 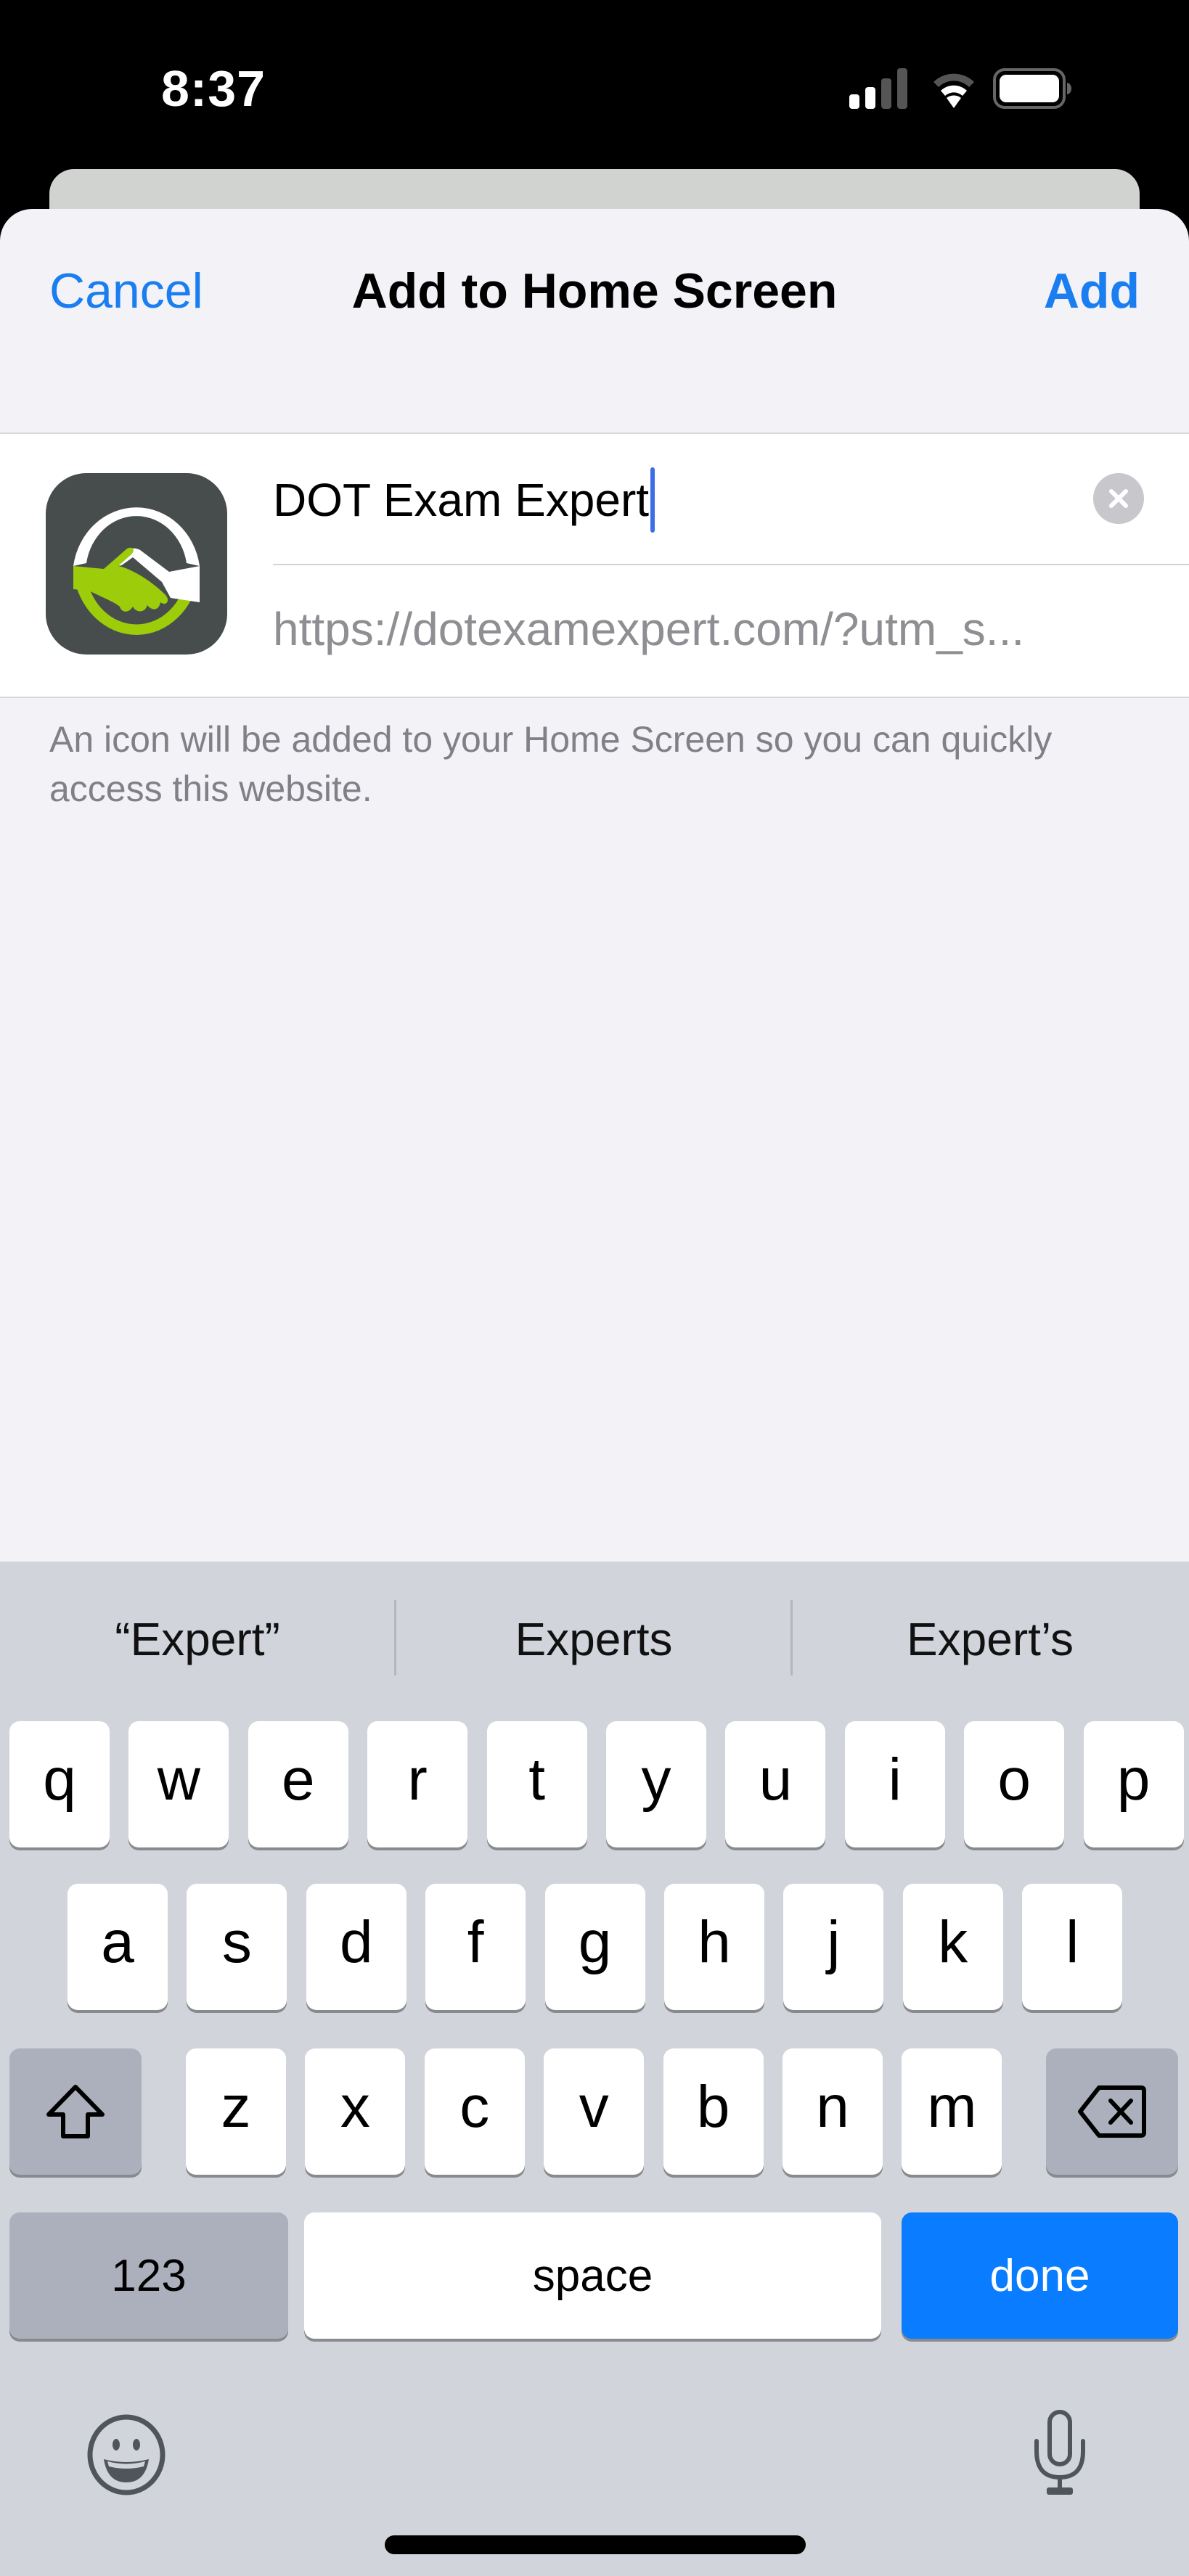 What do you see at coordinates (878, 88) in the screenshot?
I see `cellular-signal-icon` at bounding box center [878, 88].